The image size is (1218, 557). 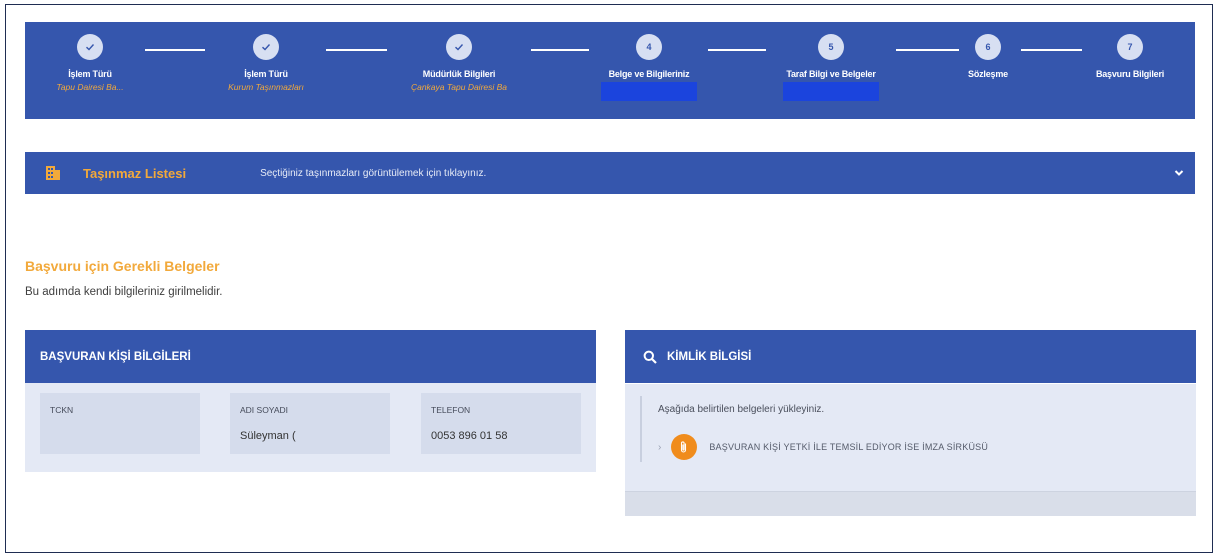 What do you see at coordinates (264, 410) in the screenshot?
I see `name-label: ADI SOYADI` at bounding box center [264, 410].